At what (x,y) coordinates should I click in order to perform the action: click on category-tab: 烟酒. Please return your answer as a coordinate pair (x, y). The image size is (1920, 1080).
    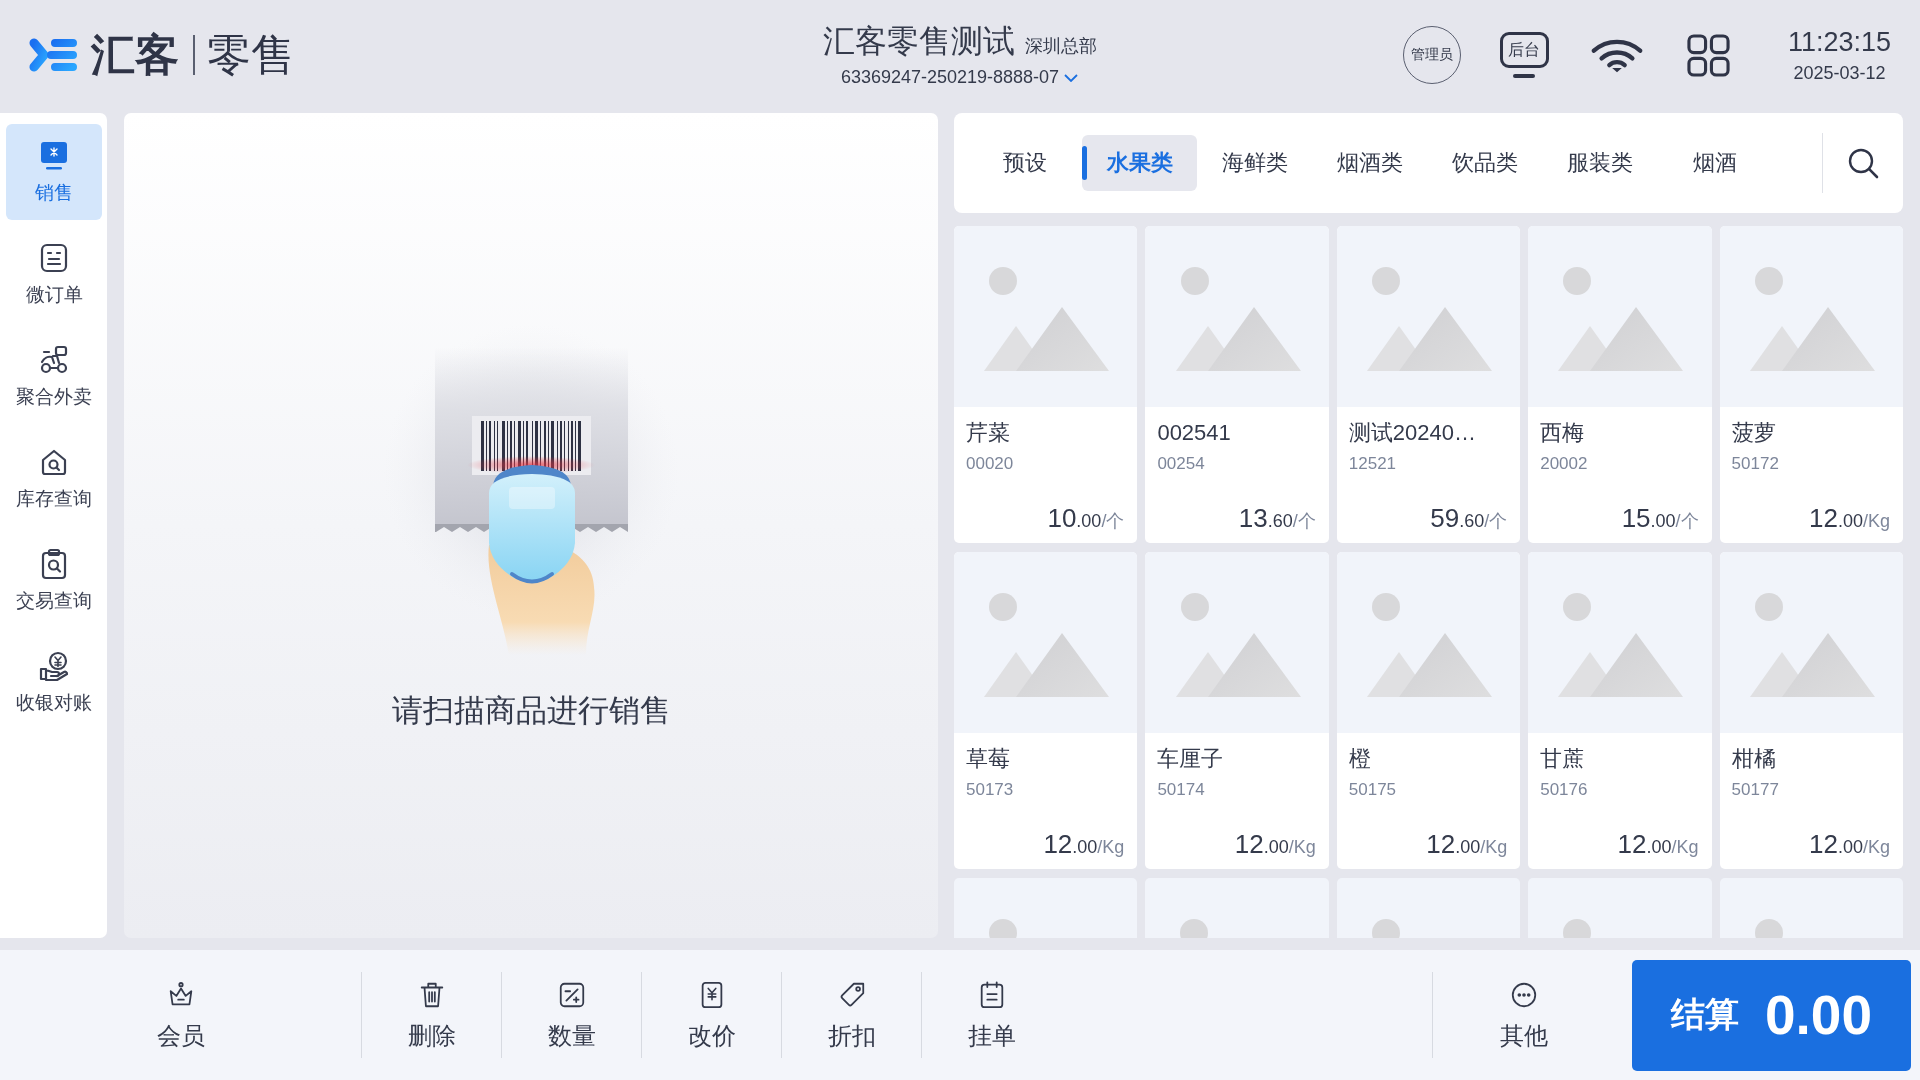
    Looking at the image, I should click on (1714, 163).